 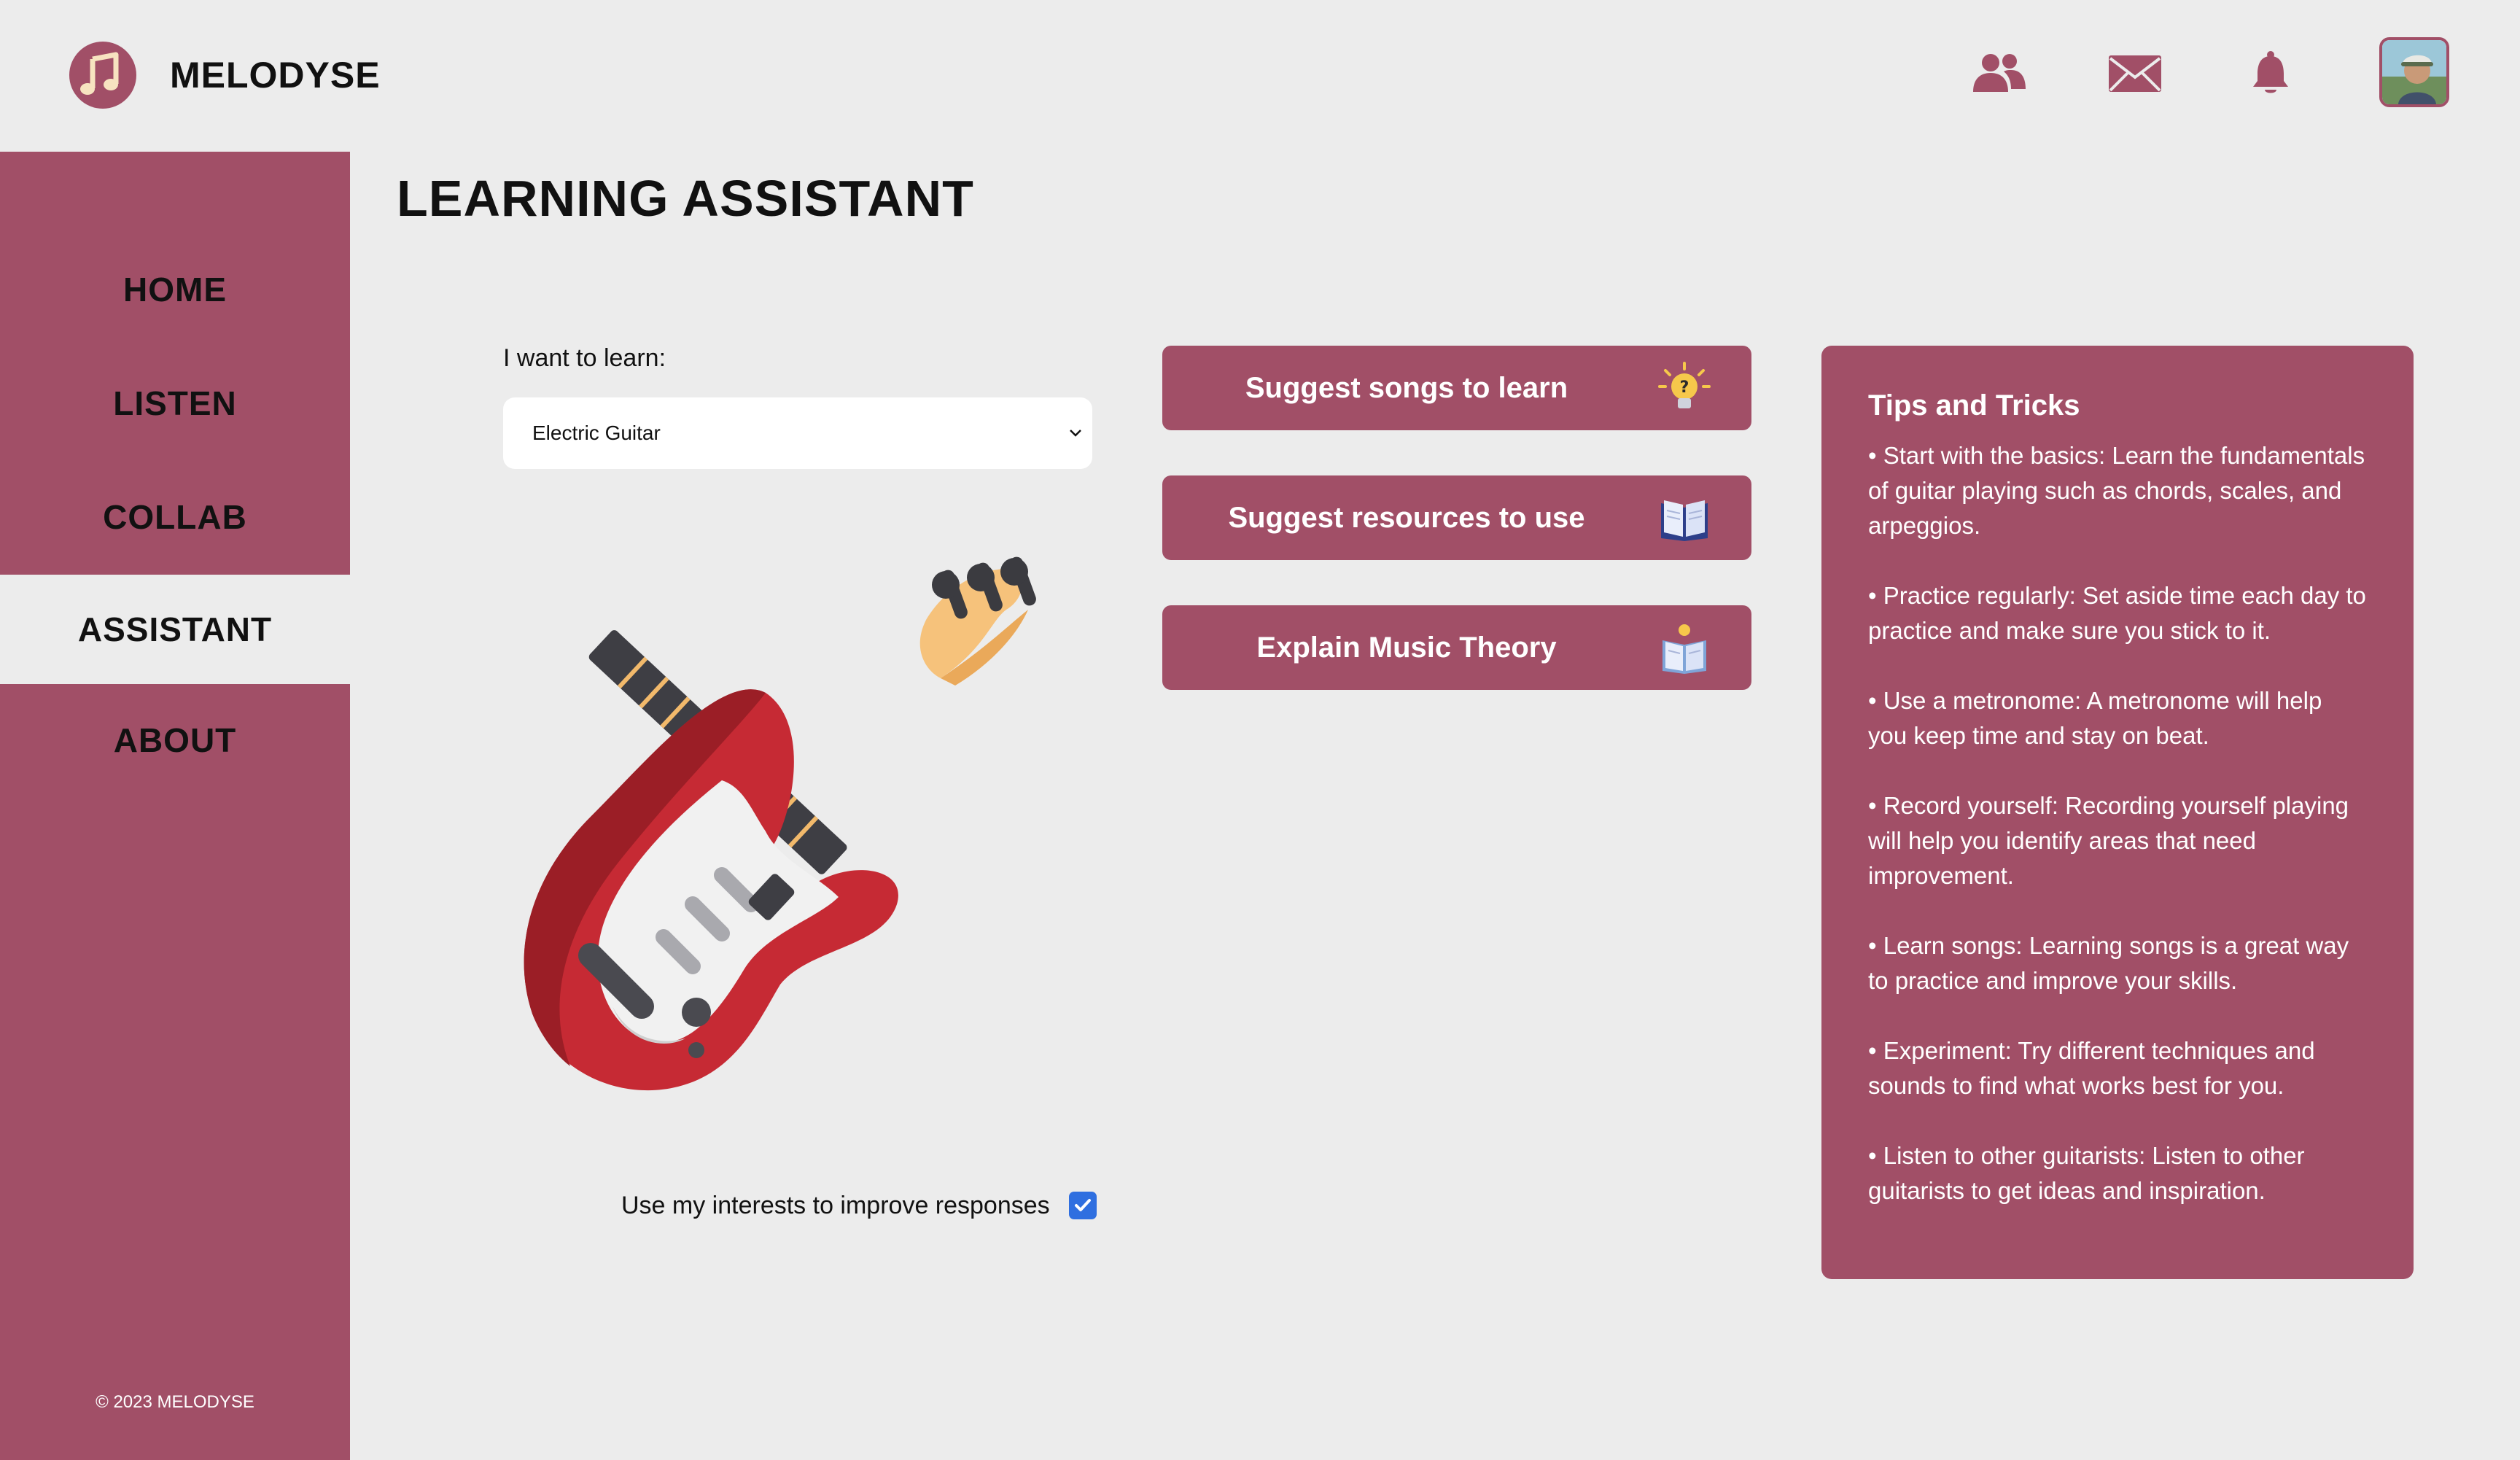 What do you see at coordinates (1999, 73) in the screenshot?
I see `friends-icon` at bounding box center [1999, 73].